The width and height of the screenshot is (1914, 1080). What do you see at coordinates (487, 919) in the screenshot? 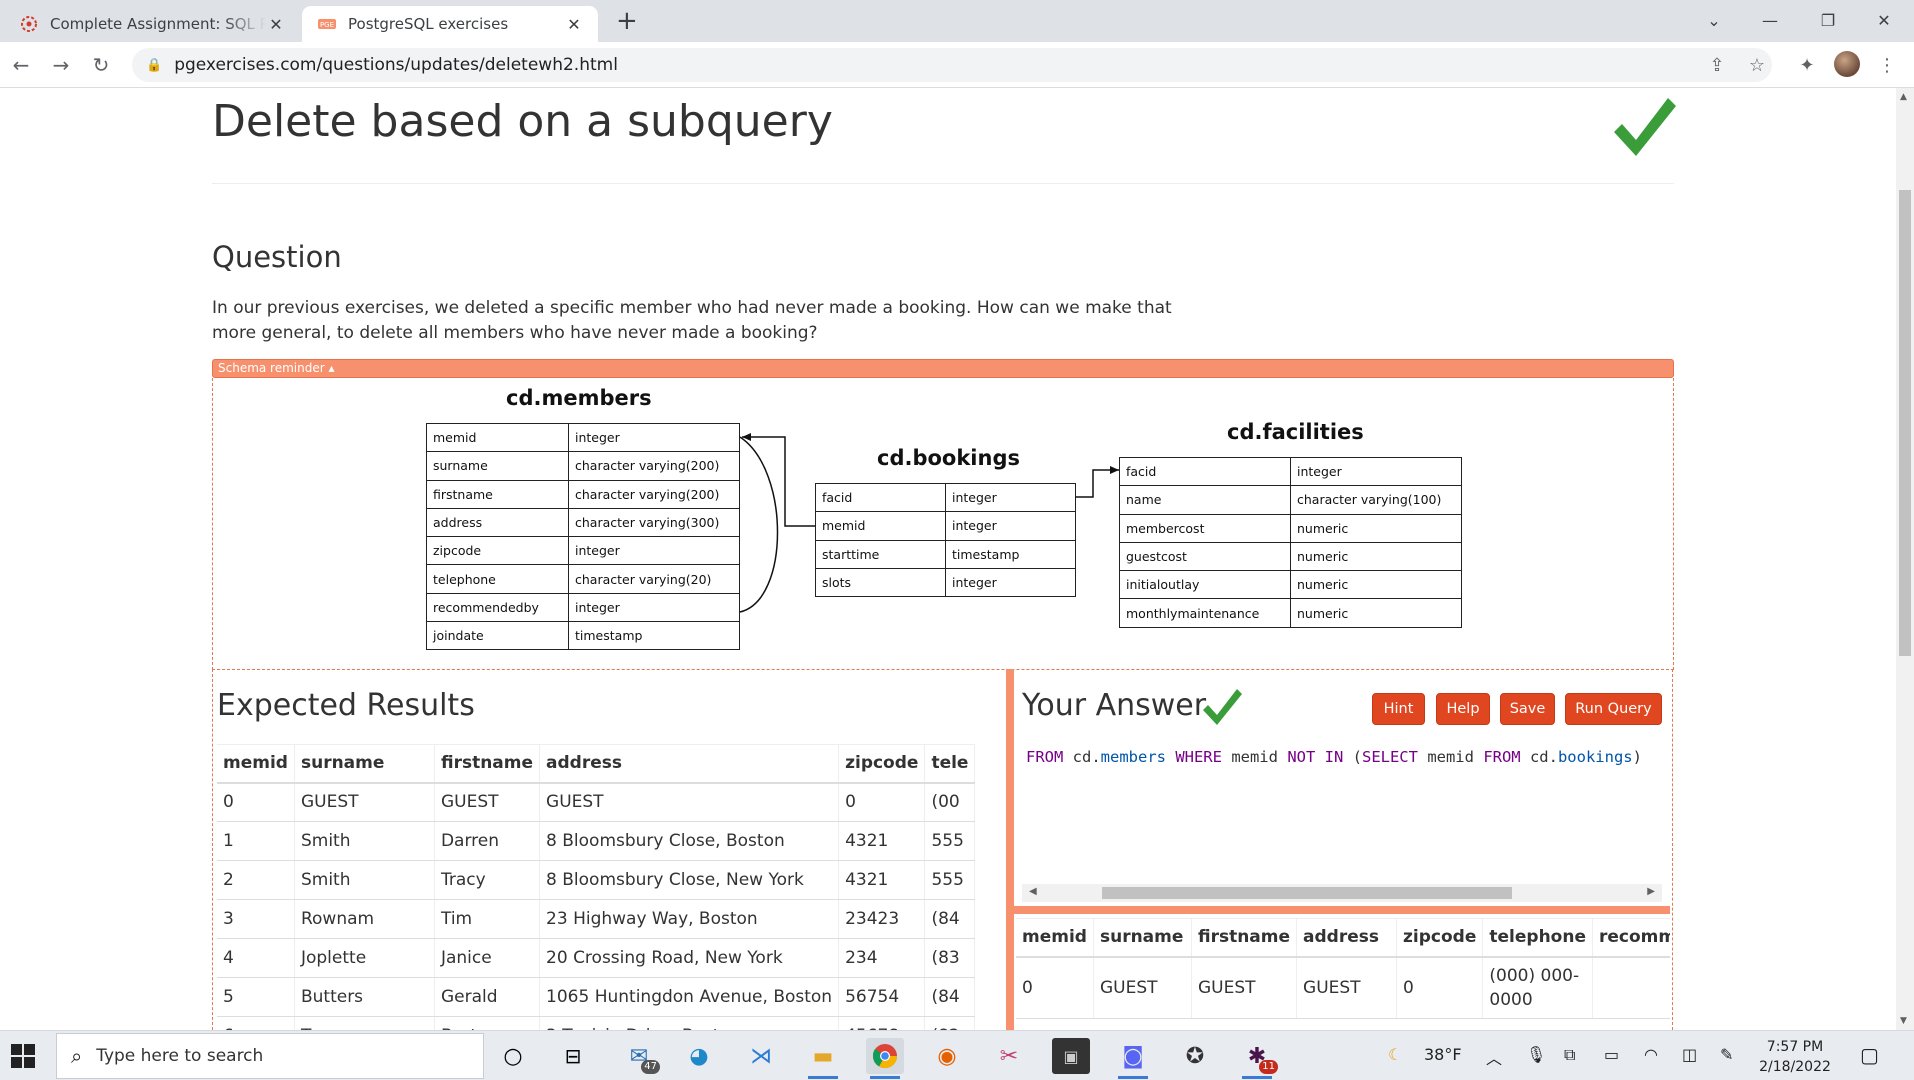
I see `table-cell: Tim` at bounding box center [487, 919].